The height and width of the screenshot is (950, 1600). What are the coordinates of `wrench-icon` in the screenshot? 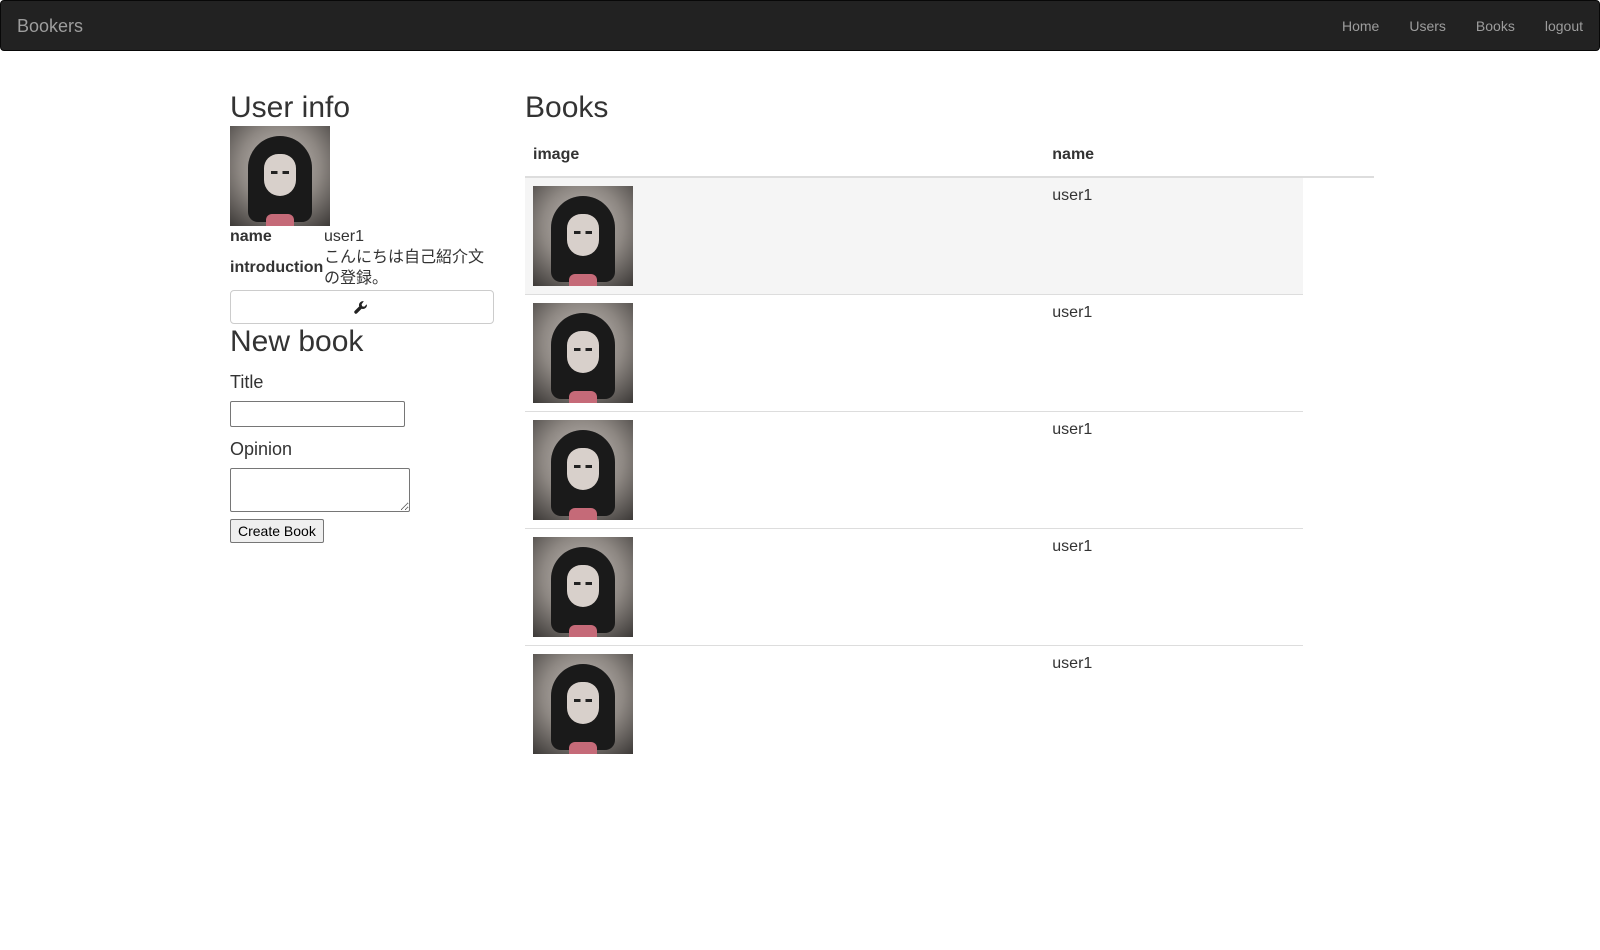 It's located at (360, 307).